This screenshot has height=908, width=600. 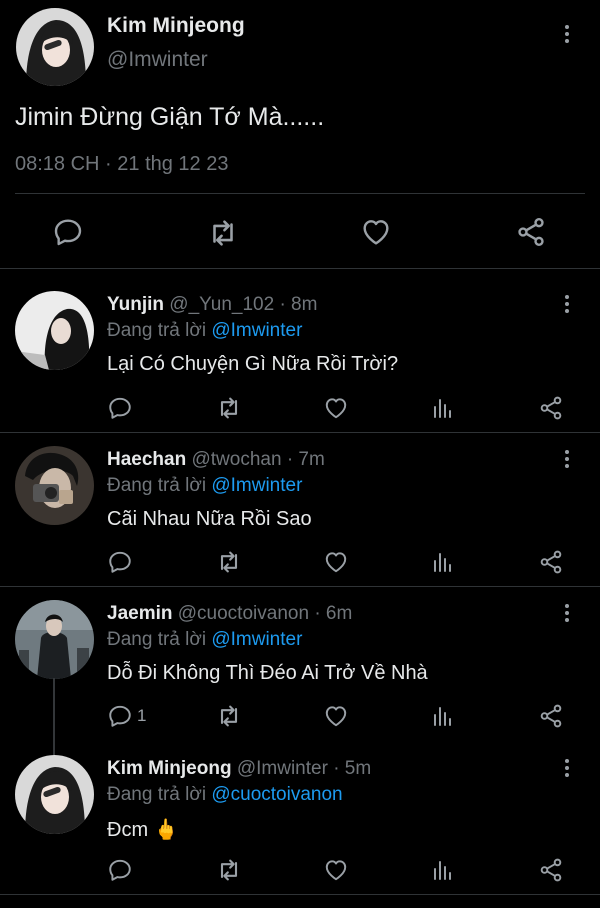 I want to click on reply-button: 1, so click(x=126, y=716).